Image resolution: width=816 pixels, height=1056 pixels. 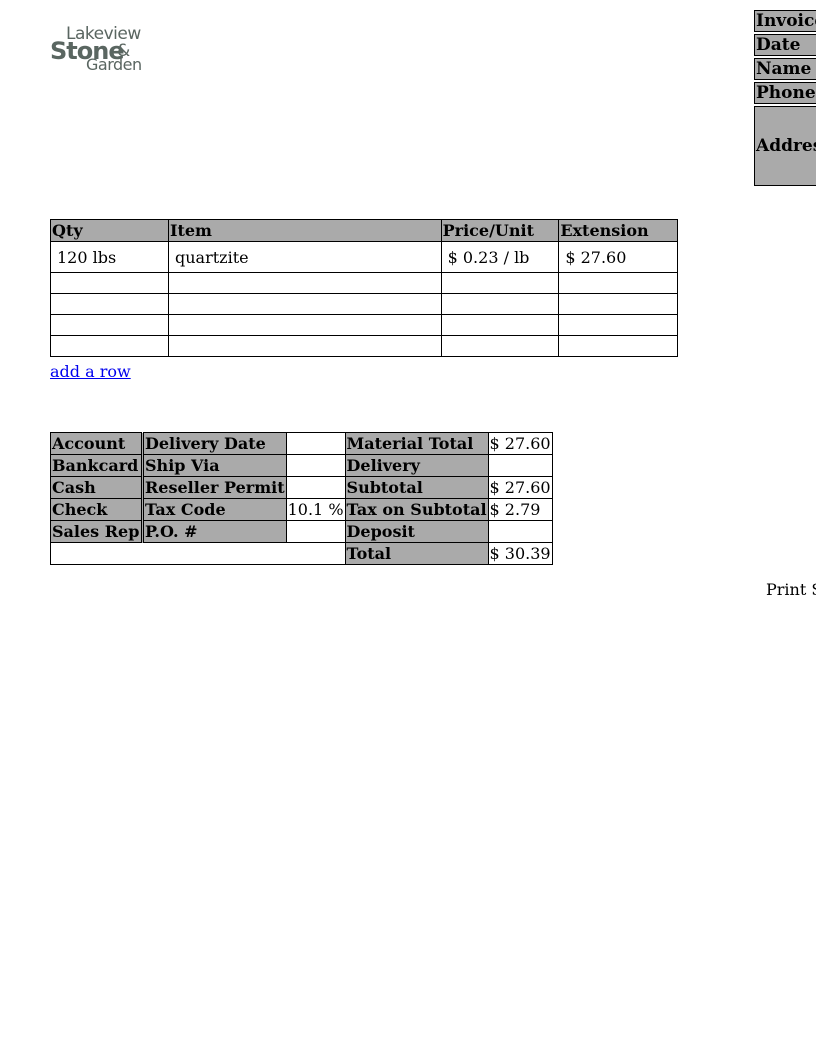 I want to click on logo-line-garden: Garden, so click(x=114, y=64).